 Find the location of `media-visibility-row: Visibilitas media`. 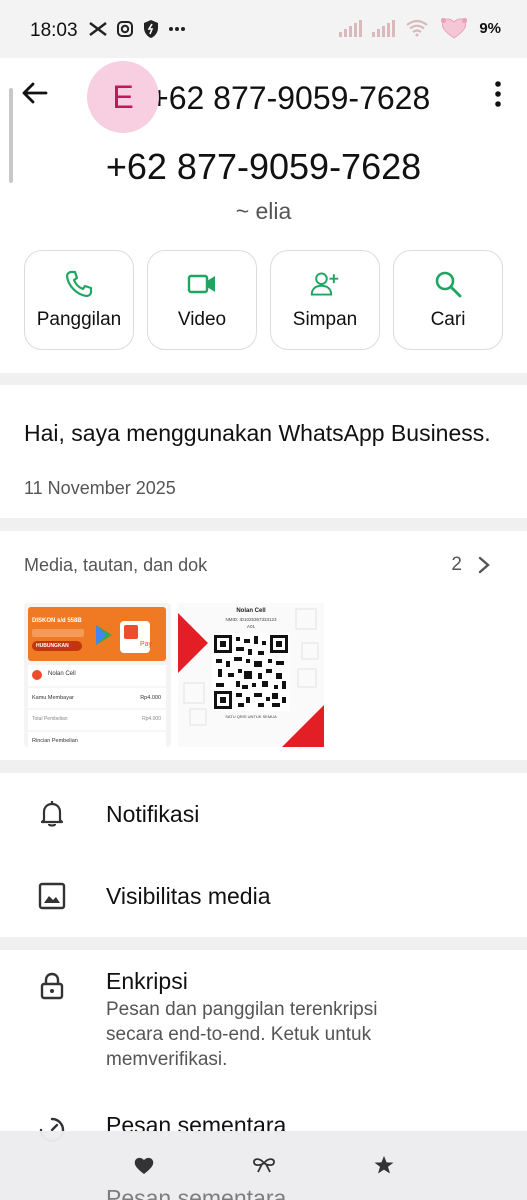

media-visibility-row: Visibilitas media is located at coordinates (263, 896).